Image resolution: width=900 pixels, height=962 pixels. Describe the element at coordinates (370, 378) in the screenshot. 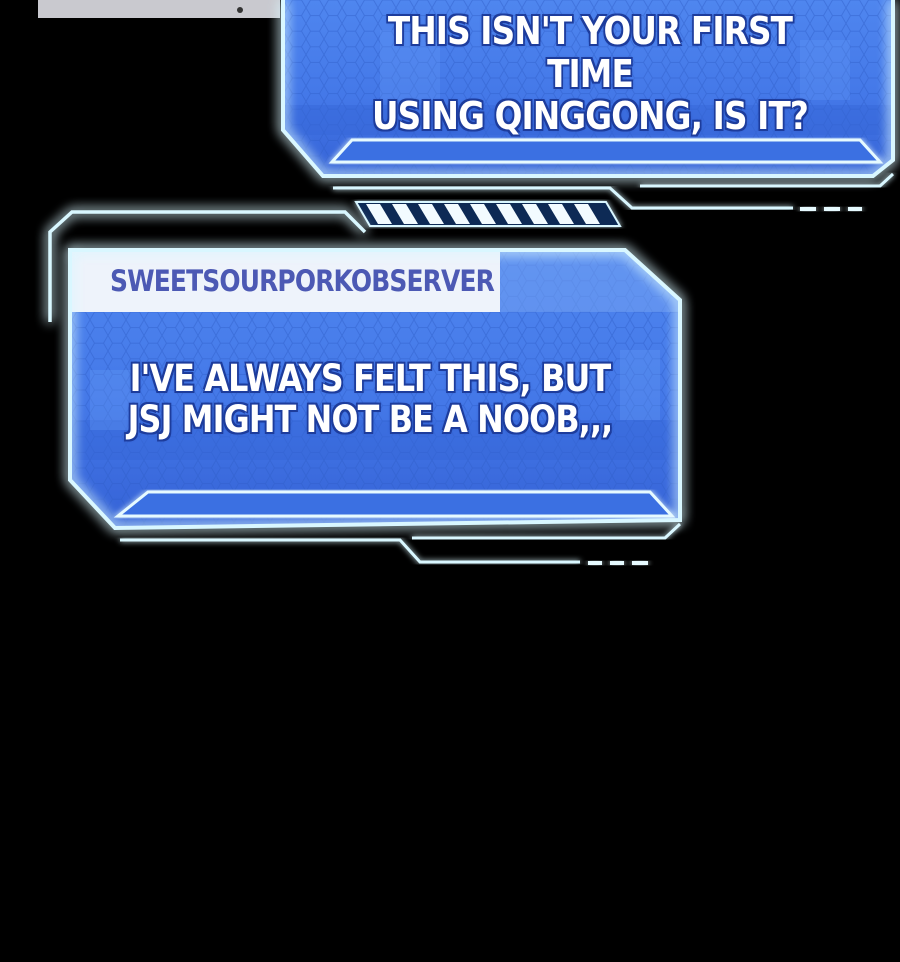

I see `bottom-message-line: I'VE ALWAYS FELT THIS, BUT` at that location.